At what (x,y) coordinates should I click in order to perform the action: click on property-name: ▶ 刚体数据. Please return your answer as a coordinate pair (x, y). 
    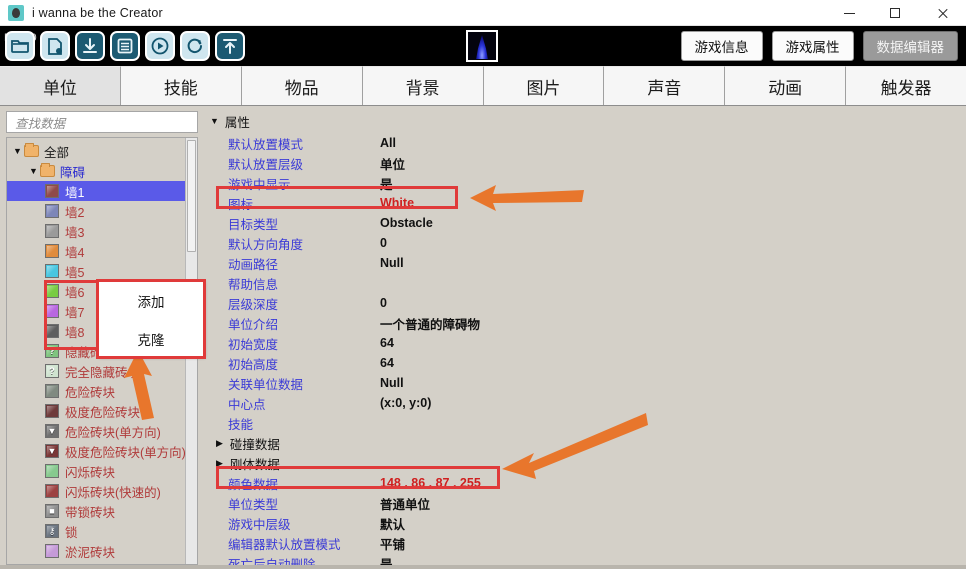
    Looking at the image, I should click on (295, 463).